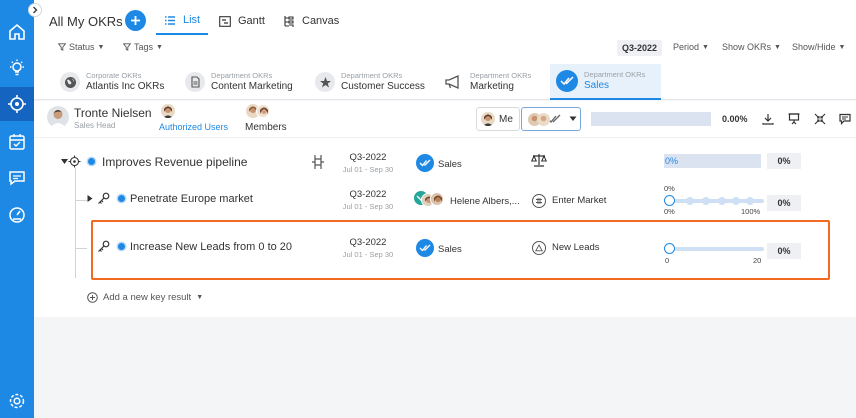  Describe the element at coordinates (191, 199) in the screenshot. I see `key-result-title: Penetrate Europe market` at that location.